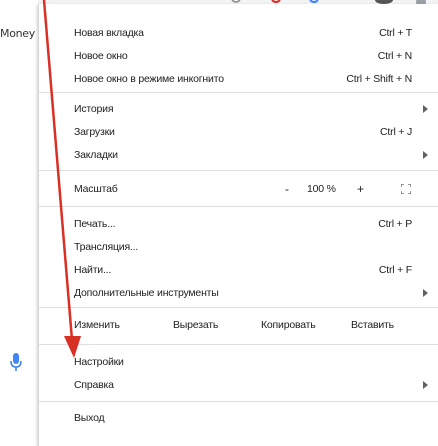 The width and height of the screenshot is (438, 446). Describe the element at coordinates (238, 33) in the screenshot. I see `menu-item-new-tab: Новая вкладка Ctrl + T` at that location.